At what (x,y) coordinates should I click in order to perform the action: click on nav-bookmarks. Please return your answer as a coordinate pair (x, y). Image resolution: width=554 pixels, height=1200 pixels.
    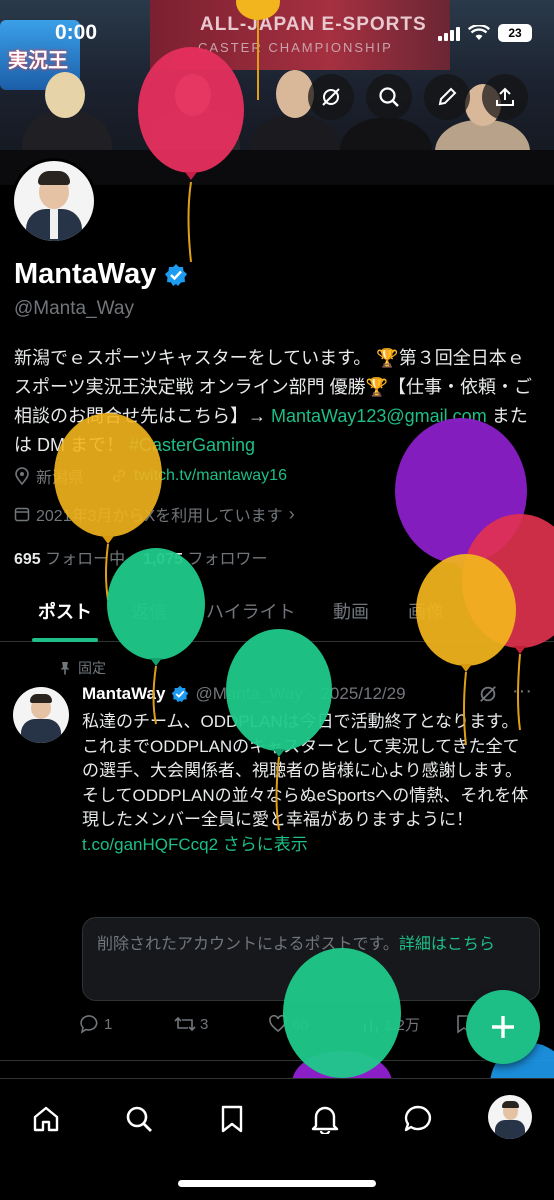
    Looking at the image, I should click on (232, 1119).